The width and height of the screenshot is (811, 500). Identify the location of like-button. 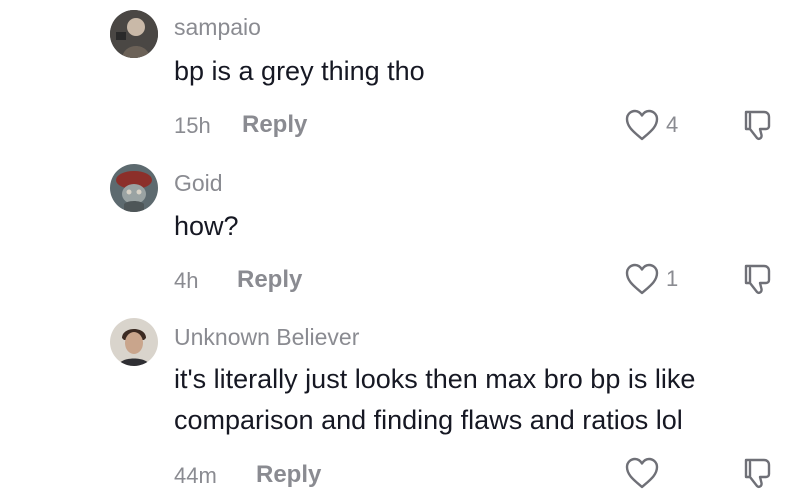
(645, 473).